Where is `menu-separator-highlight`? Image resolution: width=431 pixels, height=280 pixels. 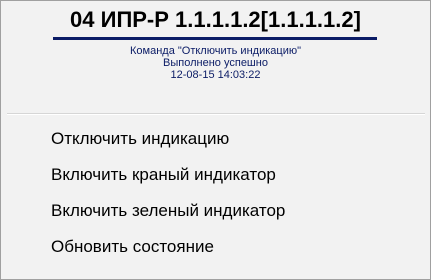
menu-separator-highlight is located at coordinates (216, 114).